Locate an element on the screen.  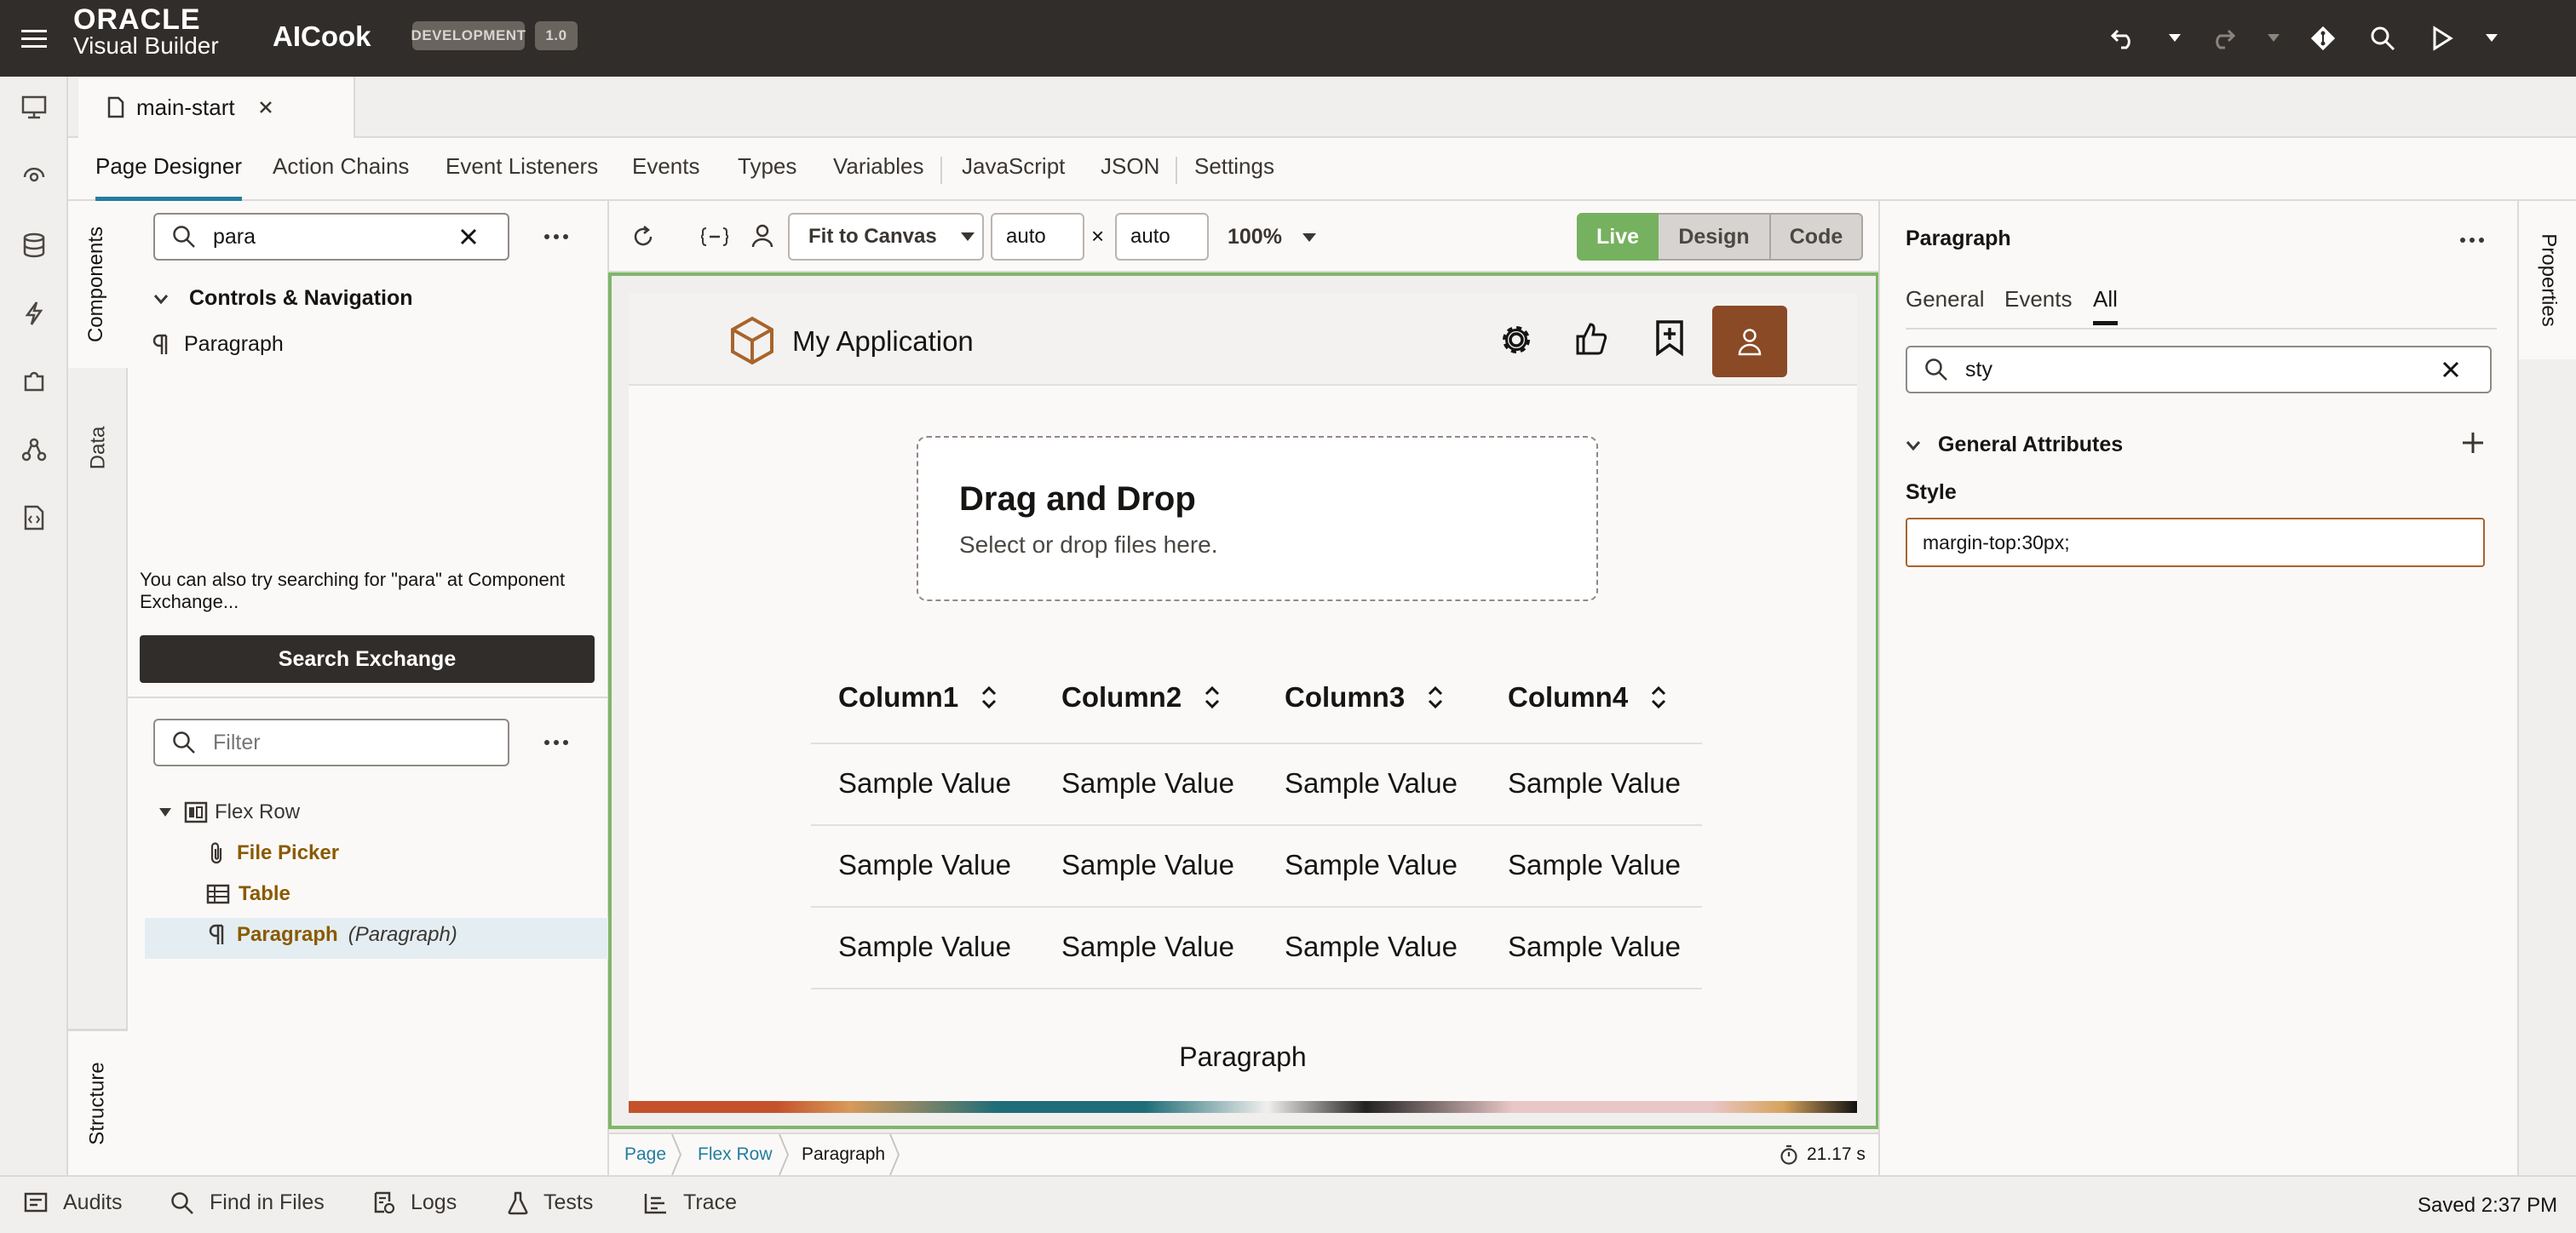
file-tab-strip: main-start is located at coordinates (1322, 107).